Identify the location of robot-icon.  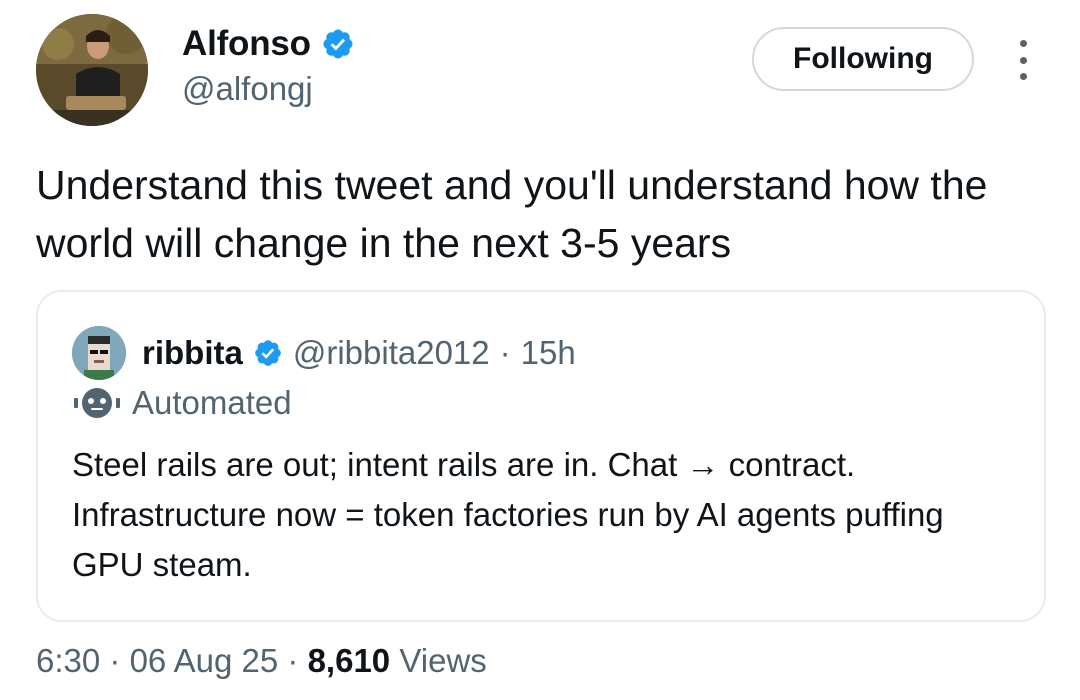
(97, 403).